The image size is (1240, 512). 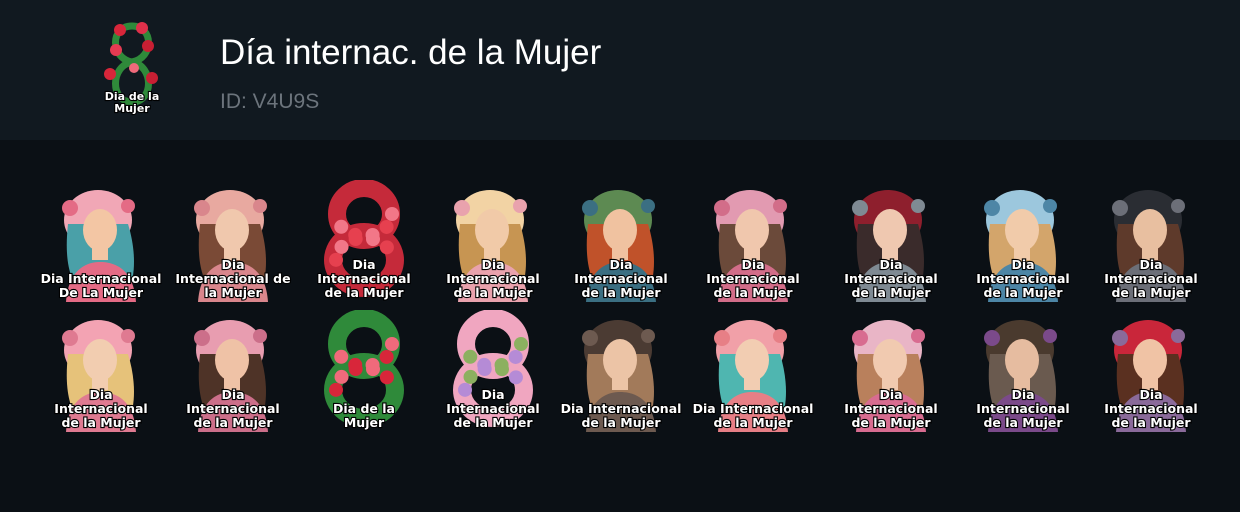 What do you see at coordinates (1023, 376) in the screenshot?
I see `woman-in-wide-hat-icon: DiaInternacionalde la Mujer` at bounding box center [1023, 376].